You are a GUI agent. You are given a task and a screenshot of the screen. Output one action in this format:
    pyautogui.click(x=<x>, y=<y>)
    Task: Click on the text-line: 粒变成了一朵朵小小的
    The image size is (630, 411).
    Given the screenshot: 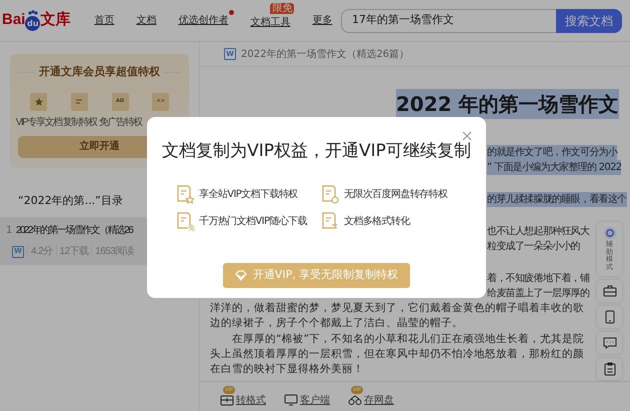 What is the action you would take?
    pyautogui.click(x=533, y=247)
    